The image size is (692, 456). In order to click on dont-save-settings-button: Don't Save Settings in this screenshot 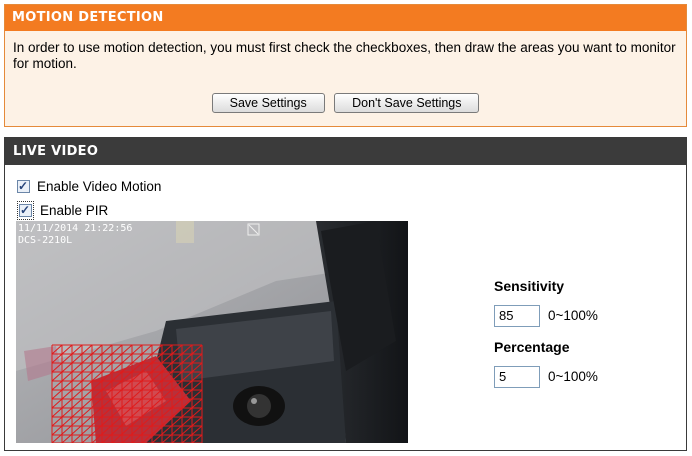, I will do `click(407, 103)`.